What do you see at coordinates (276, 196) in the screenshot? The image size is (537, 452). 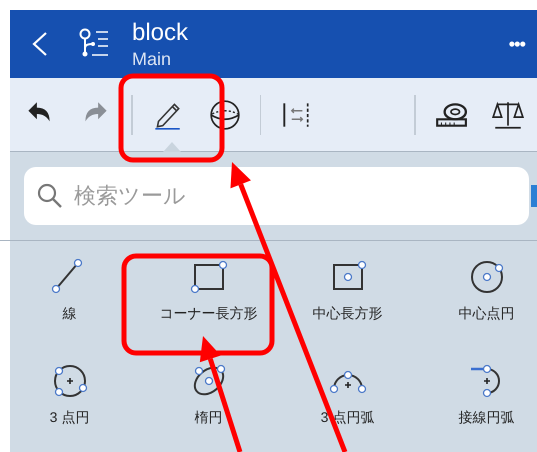 I see `search-field: 検索ツール` at bounding box center [276, 196].